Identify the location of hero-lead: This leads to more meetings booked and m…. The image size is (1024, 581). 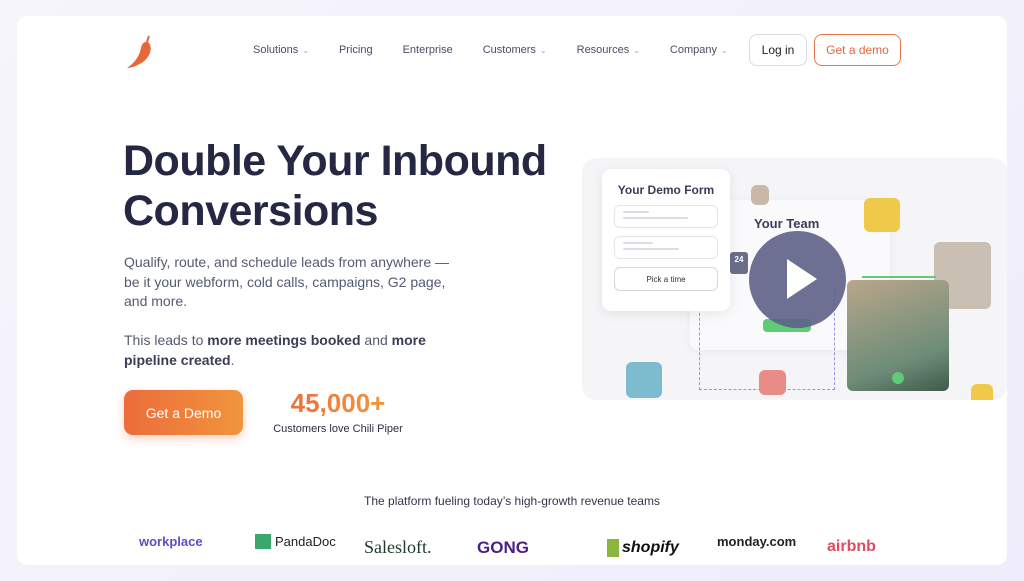
(289, 350).